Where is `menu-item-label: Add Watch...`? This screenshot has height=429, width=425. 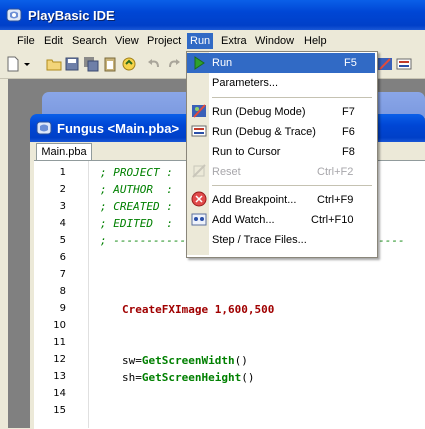 menu-item-label: Add Watch... is located at coordinates (243, 220).